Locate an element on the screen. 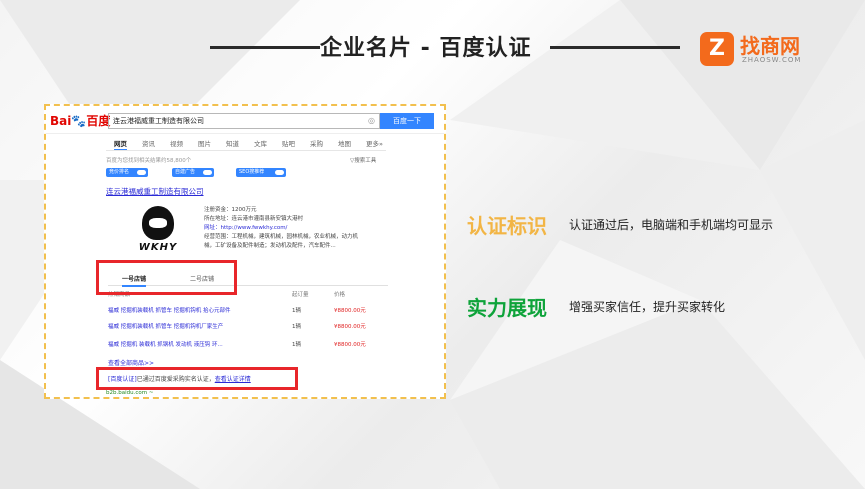 The image size is (865, 489). table-row: 福威 挖掘机装载机 抓管车 挖掘机钩机厂家生产 1辆 ¥8800.00元 is located at coordinates (248, 327).